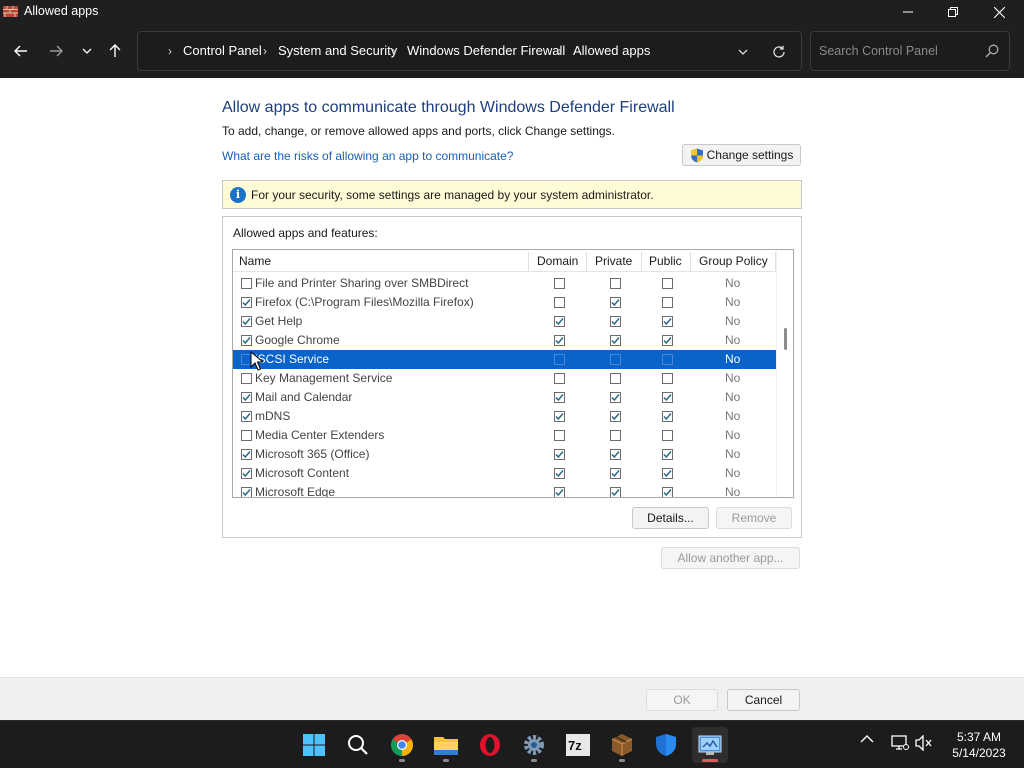 The width and height of the screenshot is (1024, 768). Describe the element at coordinates (486, 50) in the screenshot. I see `breadcrumb-firewall: Windows Defender Firewall` at that location.